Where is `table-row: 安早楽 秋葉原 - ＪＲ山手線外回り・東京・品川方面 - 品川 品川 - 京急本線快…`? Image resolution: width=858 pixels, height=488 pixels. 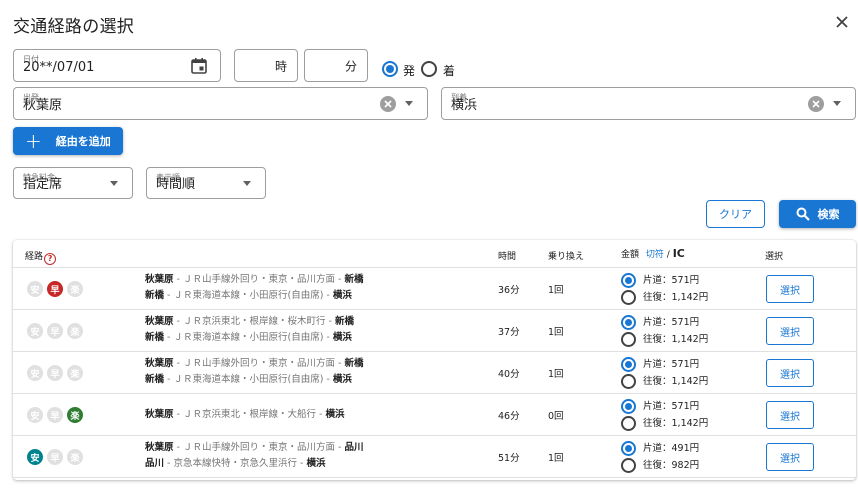 table-row: 安早楽 秋葉原 - ＪＲ山手線外回り・東京・品川方面 - 品川 品川 - 京急本線快… is located at coordinates (434, 457).